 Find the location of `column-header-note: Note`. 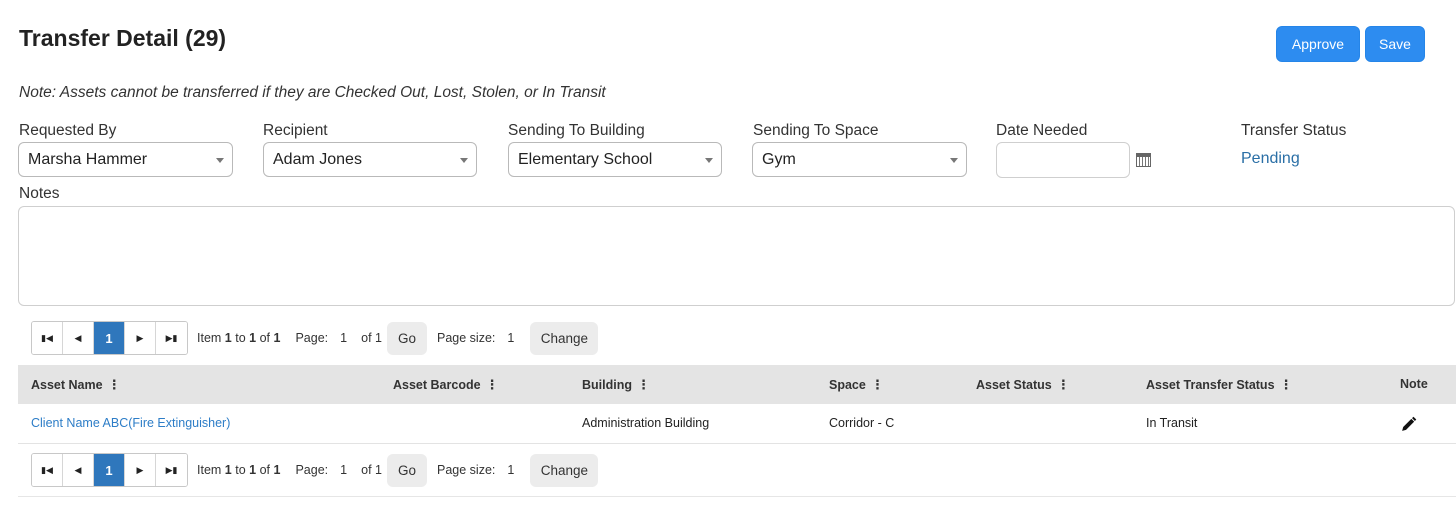

column-header-note: Note is located at coordinates (1414, 384).